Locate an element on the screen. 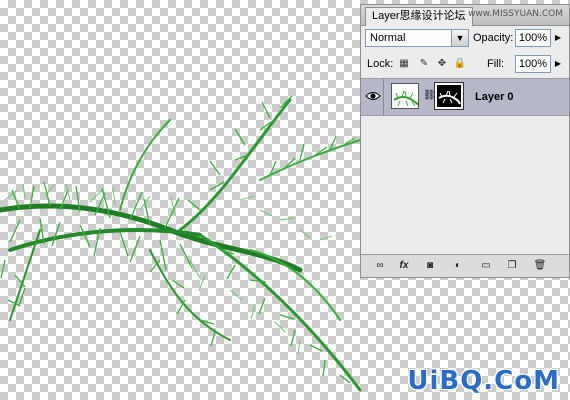  lock-fill-row: Lock: ▦ ✎ ✥ 🔒 Fill: 100% ▶ is located at coordinates (465, 65).